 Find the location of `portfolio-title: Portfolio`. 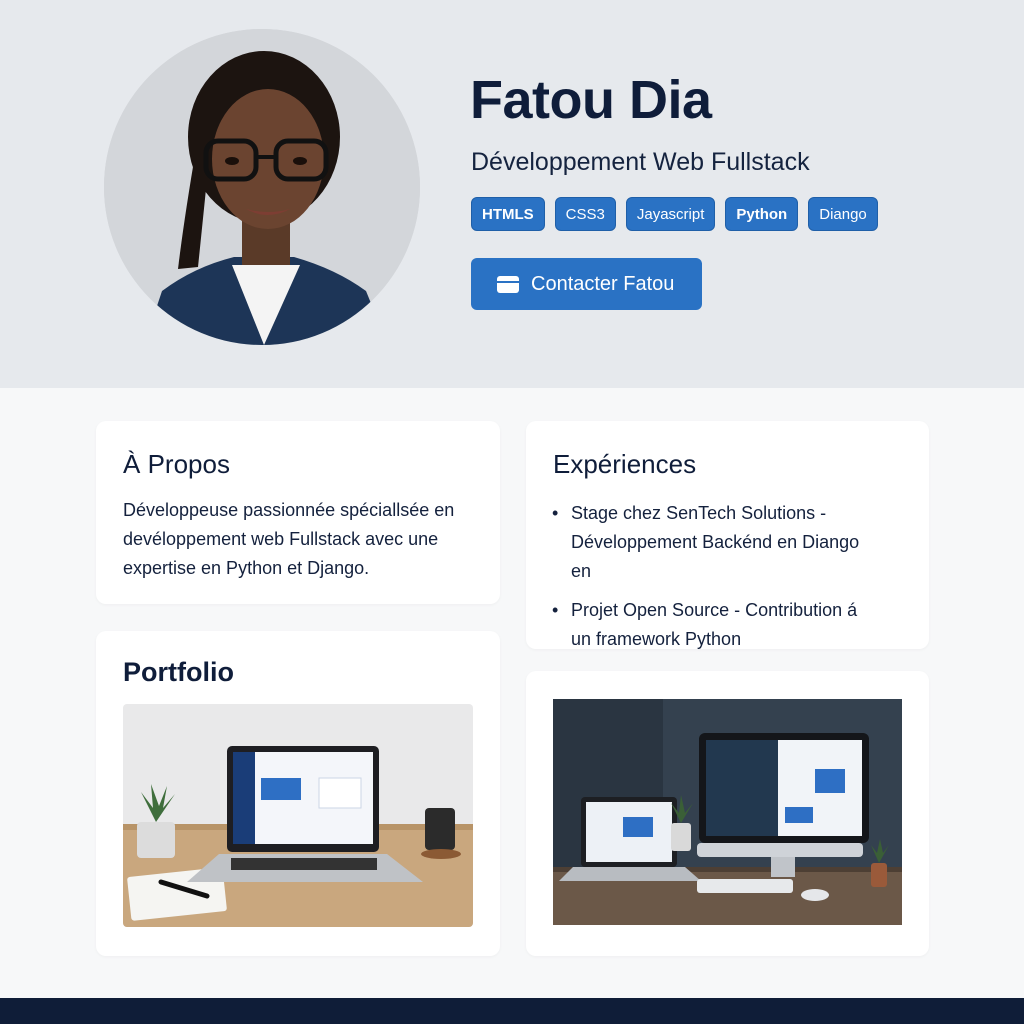

portfolio-title: Portfolio is located at coordinates (178, 672).